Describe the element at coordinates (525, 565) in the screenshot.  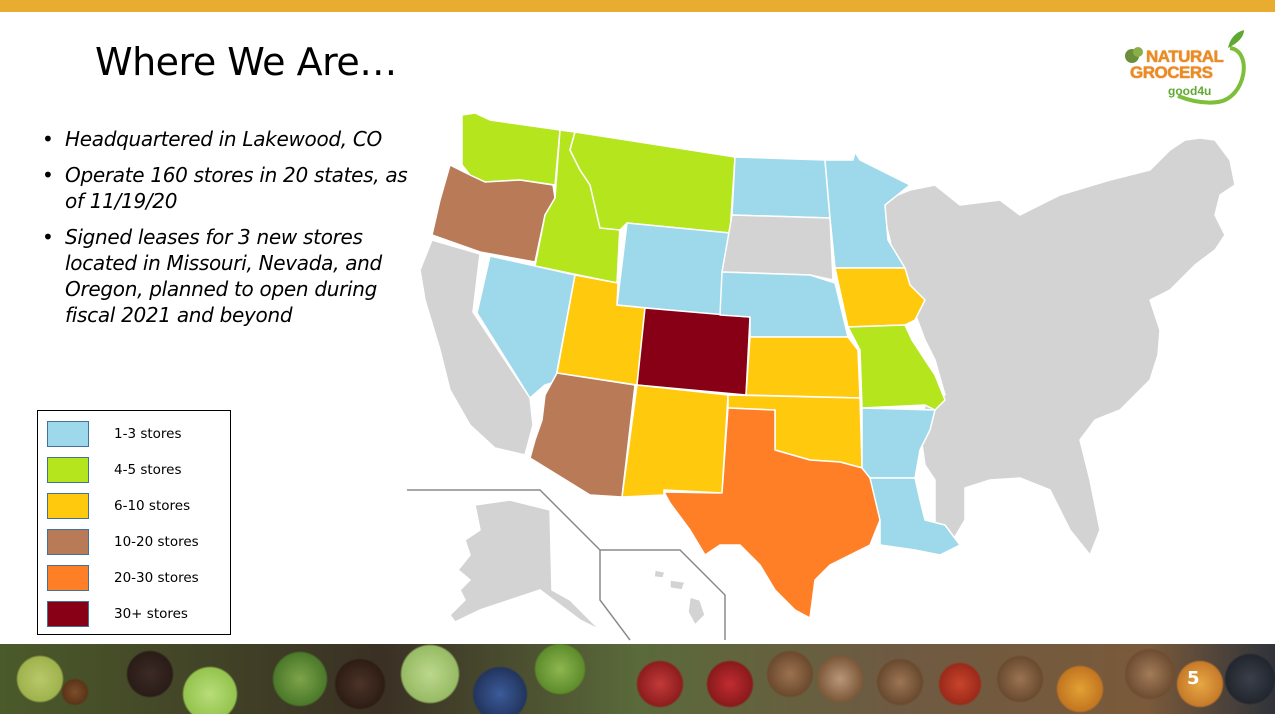
I see `state-alaska` at that location.